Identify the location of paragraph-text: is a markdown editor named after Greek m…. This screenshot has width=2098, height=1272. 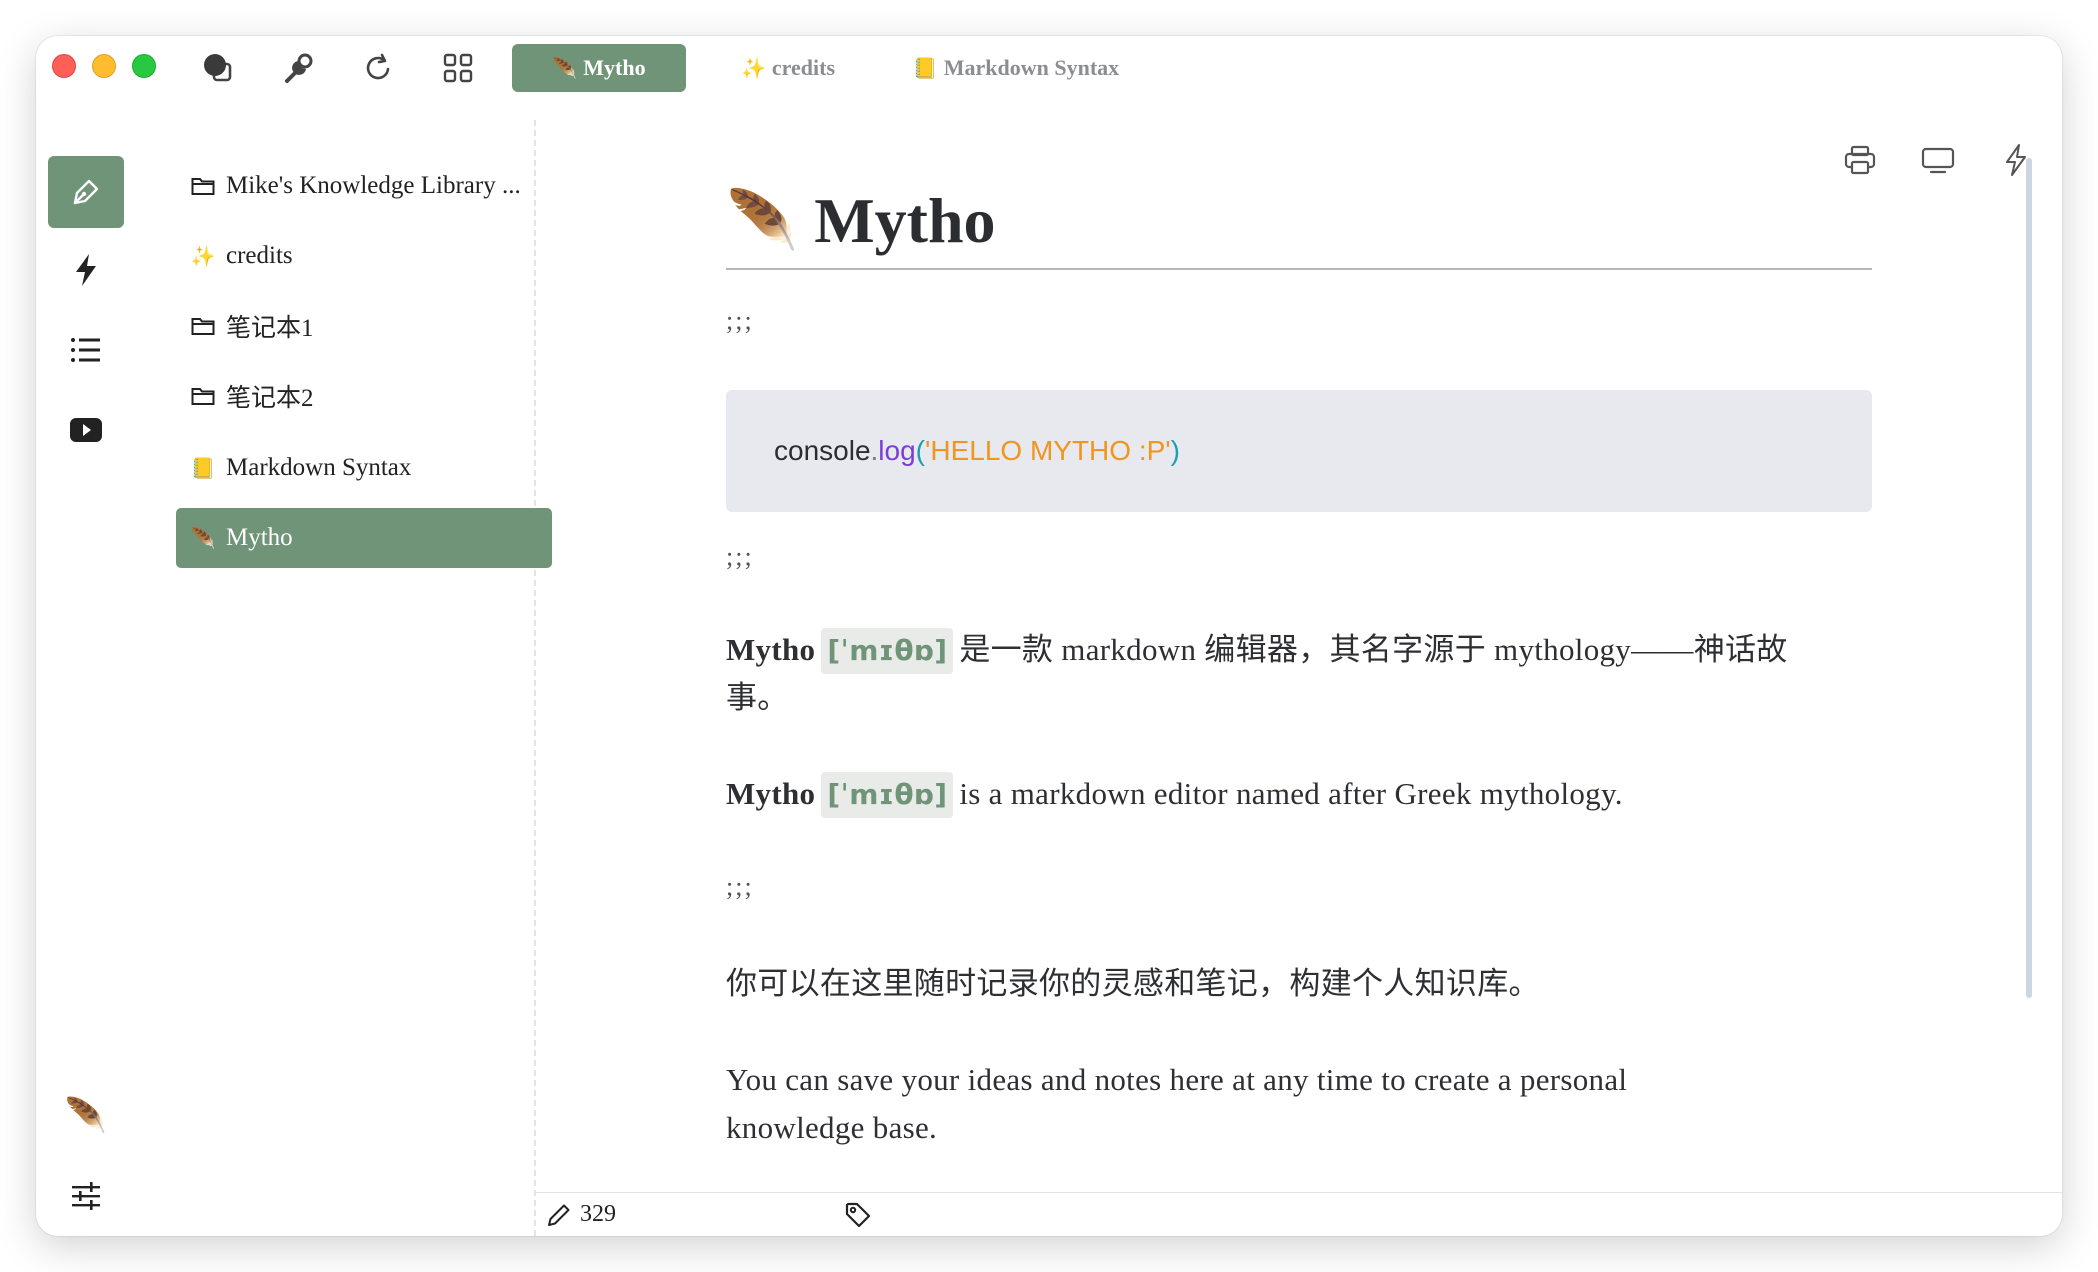
(1291, 793).